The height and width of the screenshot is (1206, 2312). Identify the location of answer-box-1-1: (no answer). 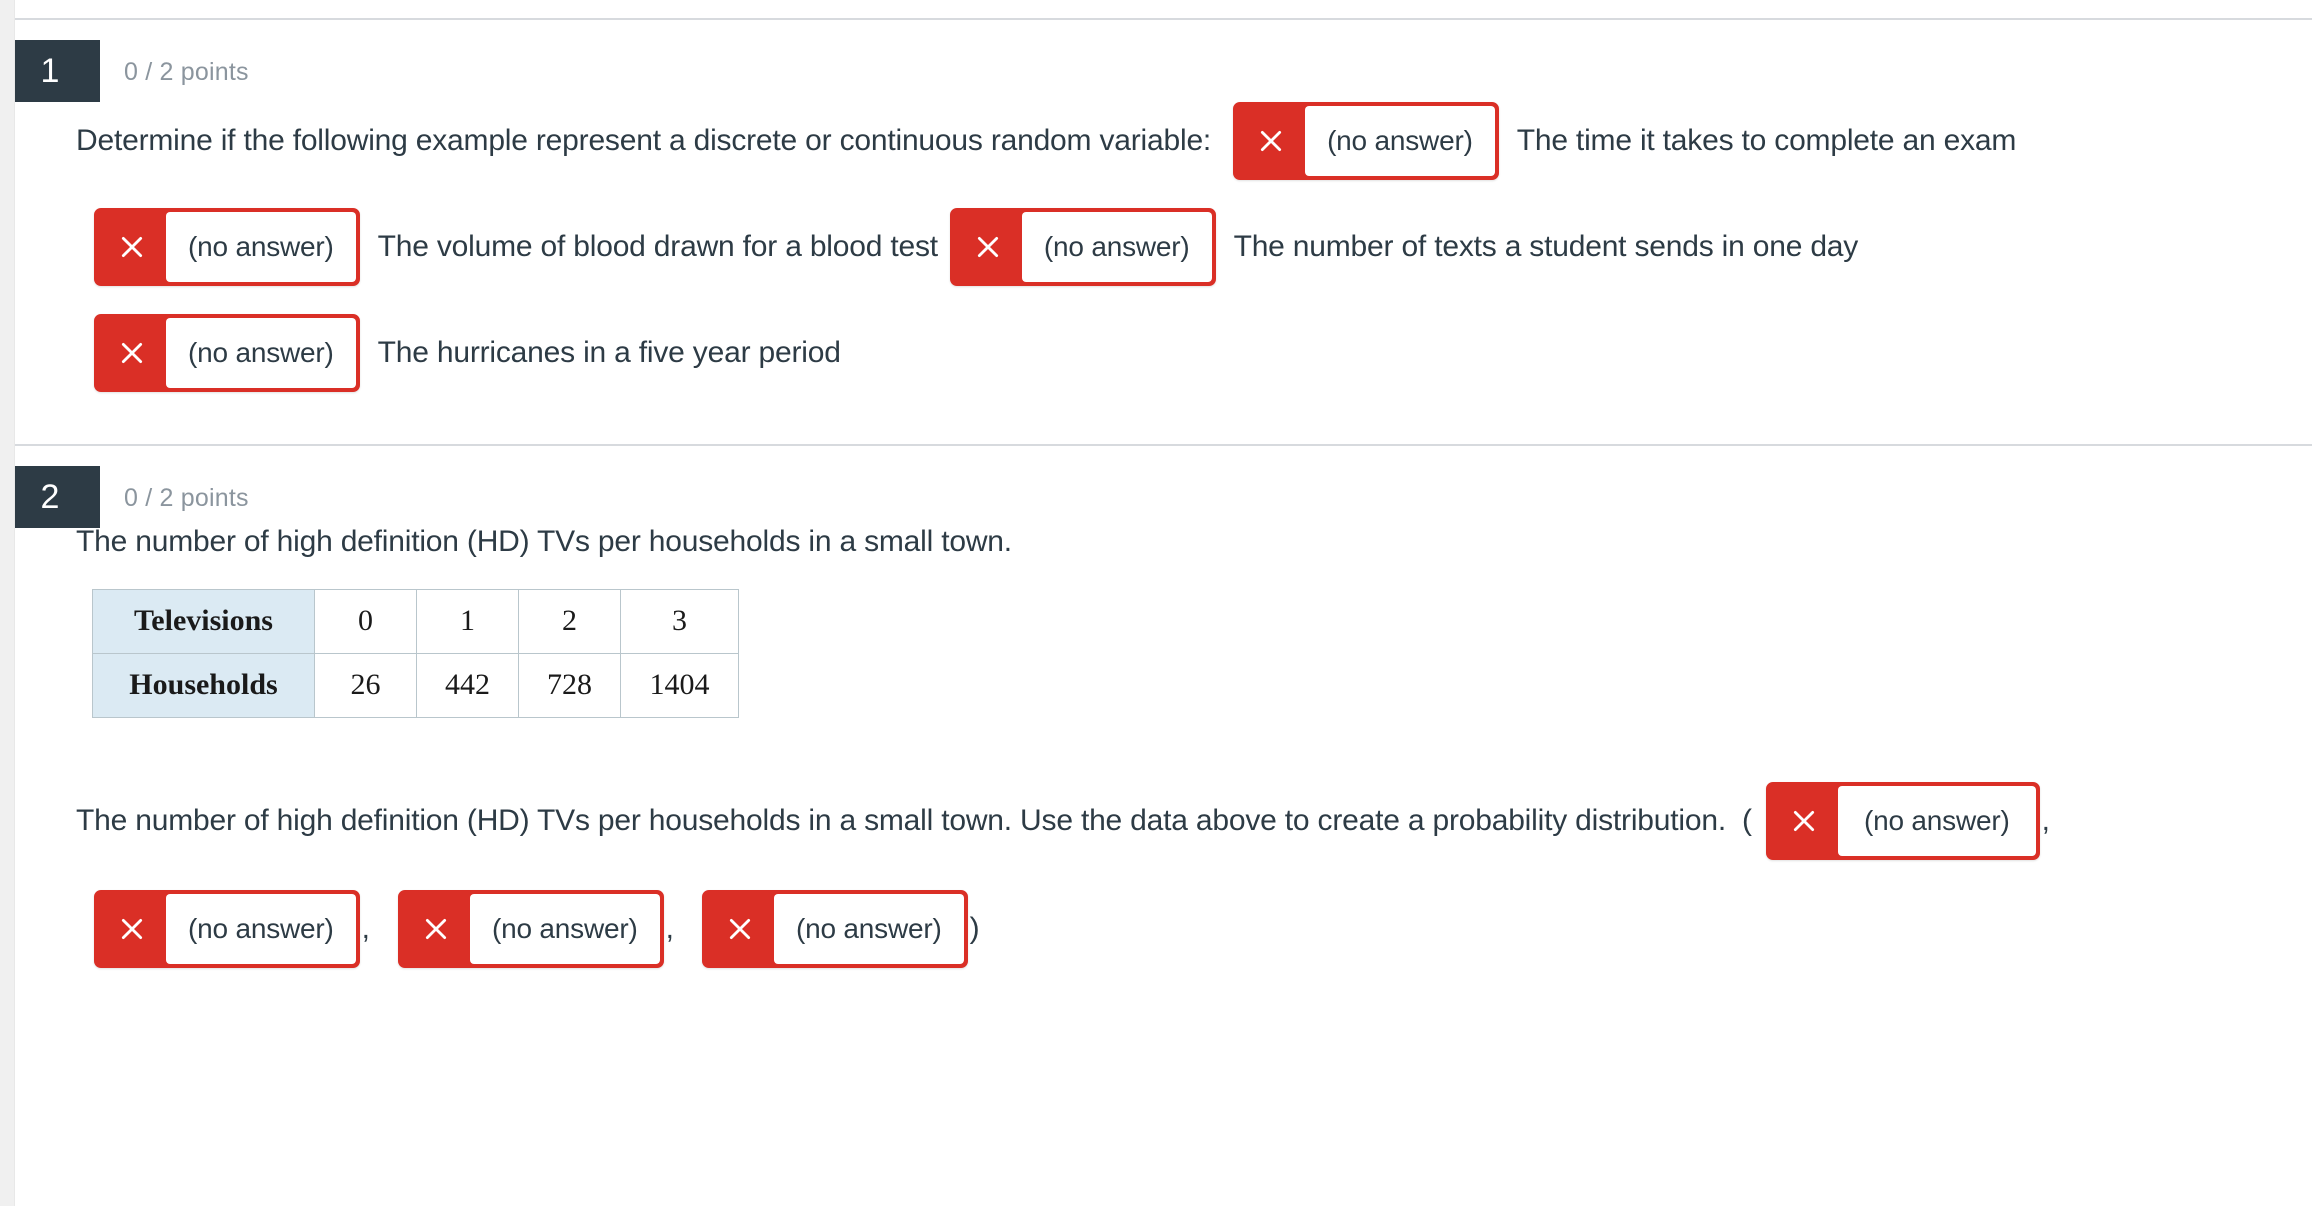
(1366, 141).